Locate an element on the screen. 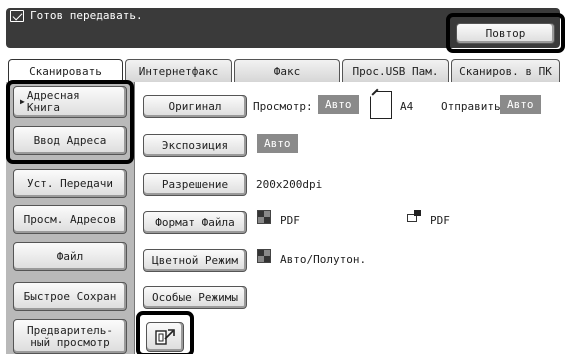  tab-fax: Факс is located at coordinates (287, 70).